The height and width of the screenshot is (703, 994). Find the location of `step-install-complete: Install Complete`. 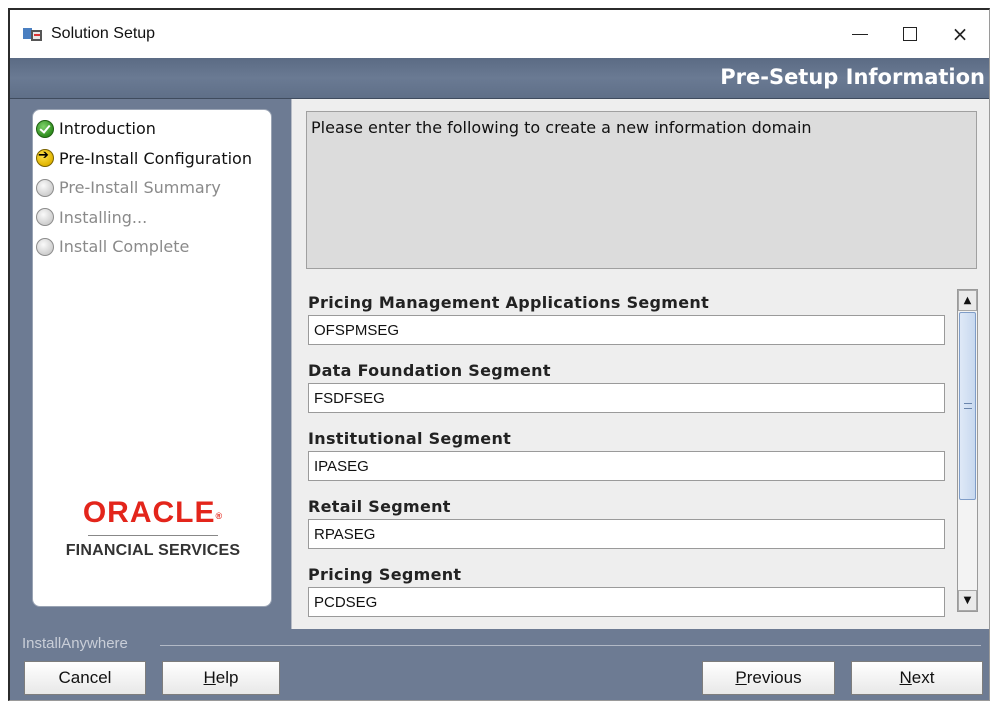

step-install-complete: Install Complete is located at coordinates (154, 247).